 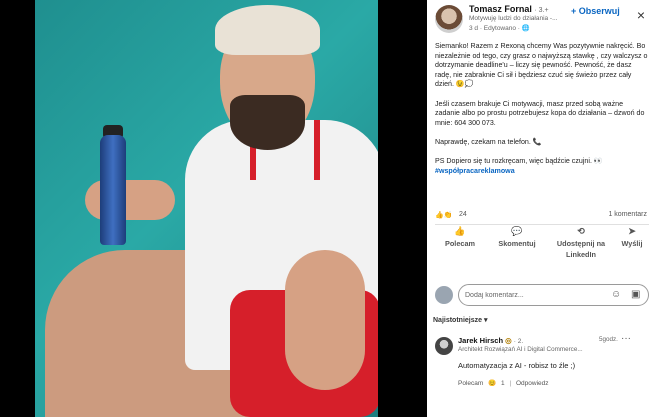 What do you see at coordinates (113, 190) in the screenshot?
I see `deodorant-can` at bounding box center [113, 190].